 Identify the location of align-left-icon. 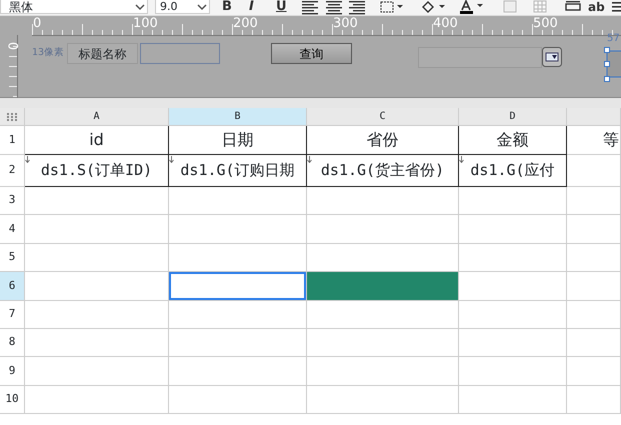
(310, 8).